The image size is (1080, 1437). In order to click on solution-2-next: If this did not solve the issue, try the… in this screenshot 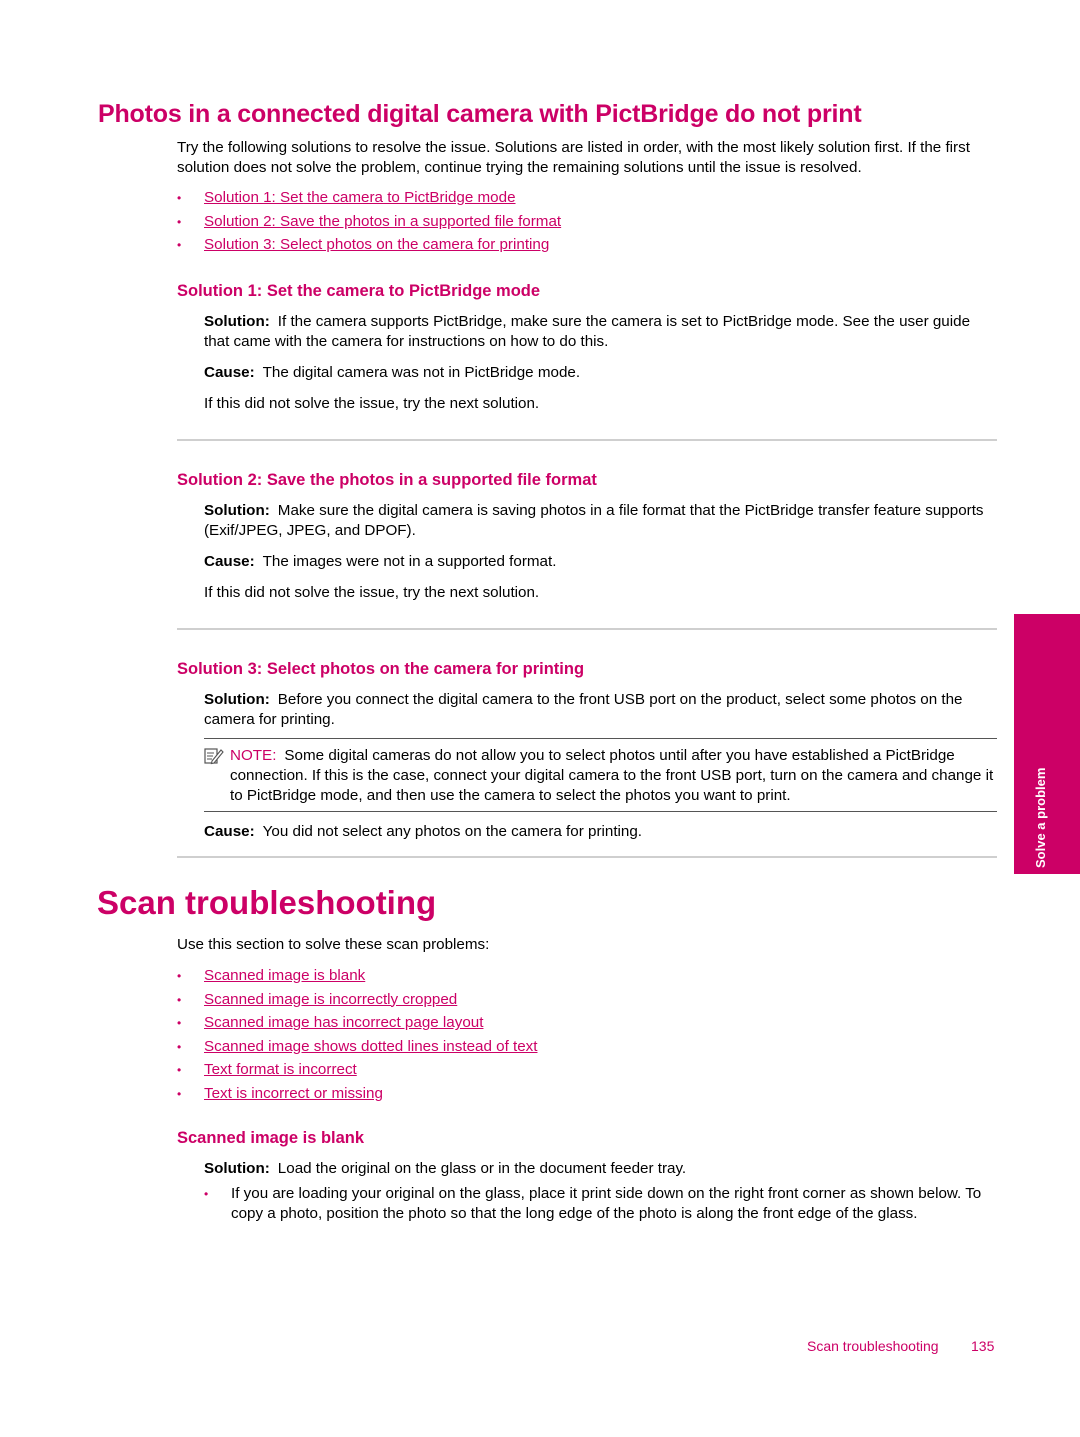, I will do `click(372, 592)`.